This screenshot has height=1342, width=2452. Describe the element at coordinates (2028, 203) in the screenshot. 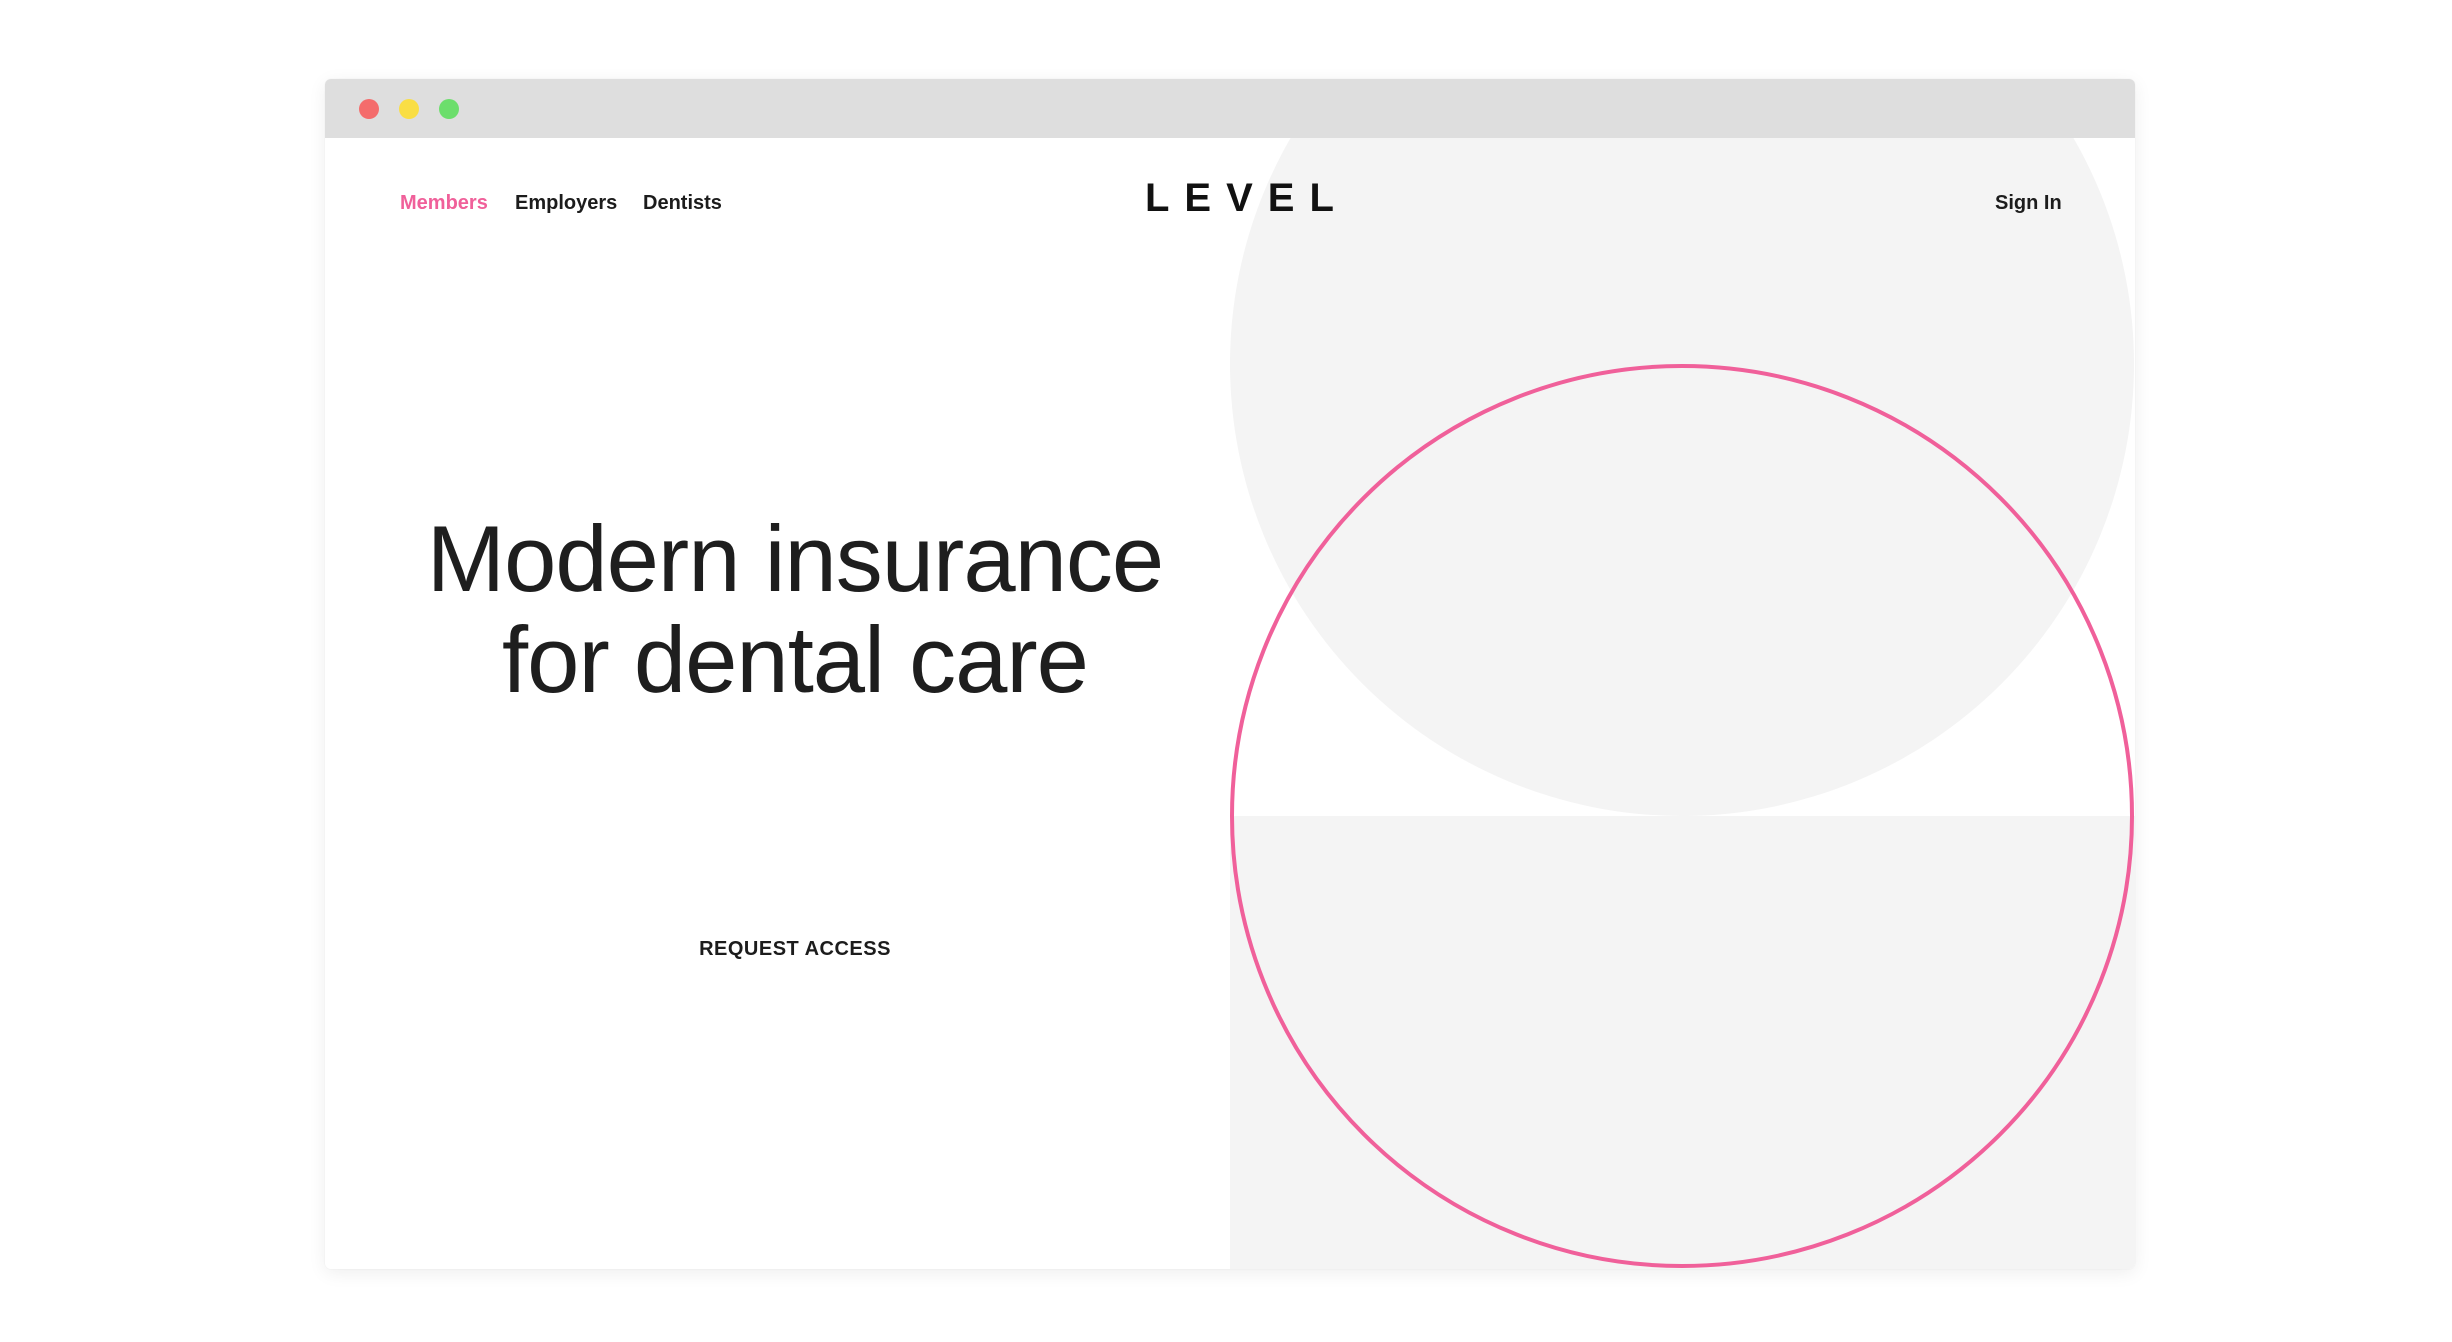

I see `sign-in-link: Sign In` at that location.